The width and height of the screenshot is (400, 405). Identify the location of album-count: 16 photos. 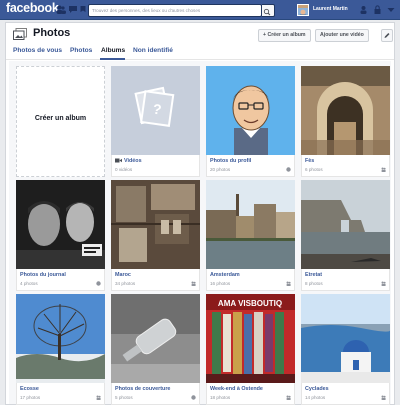
(220, 283).